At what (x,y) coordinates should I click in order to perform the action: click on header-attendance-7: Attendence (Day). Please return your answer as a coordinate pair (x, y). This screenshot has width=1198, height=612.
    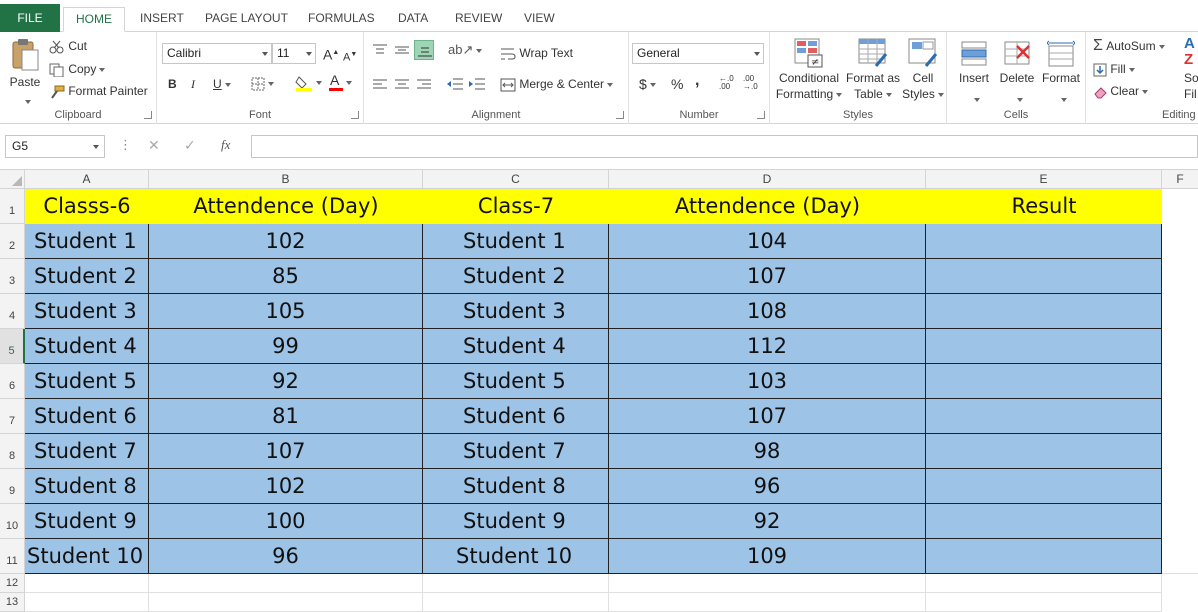
    Looking at the image, I should click on (767, 206).